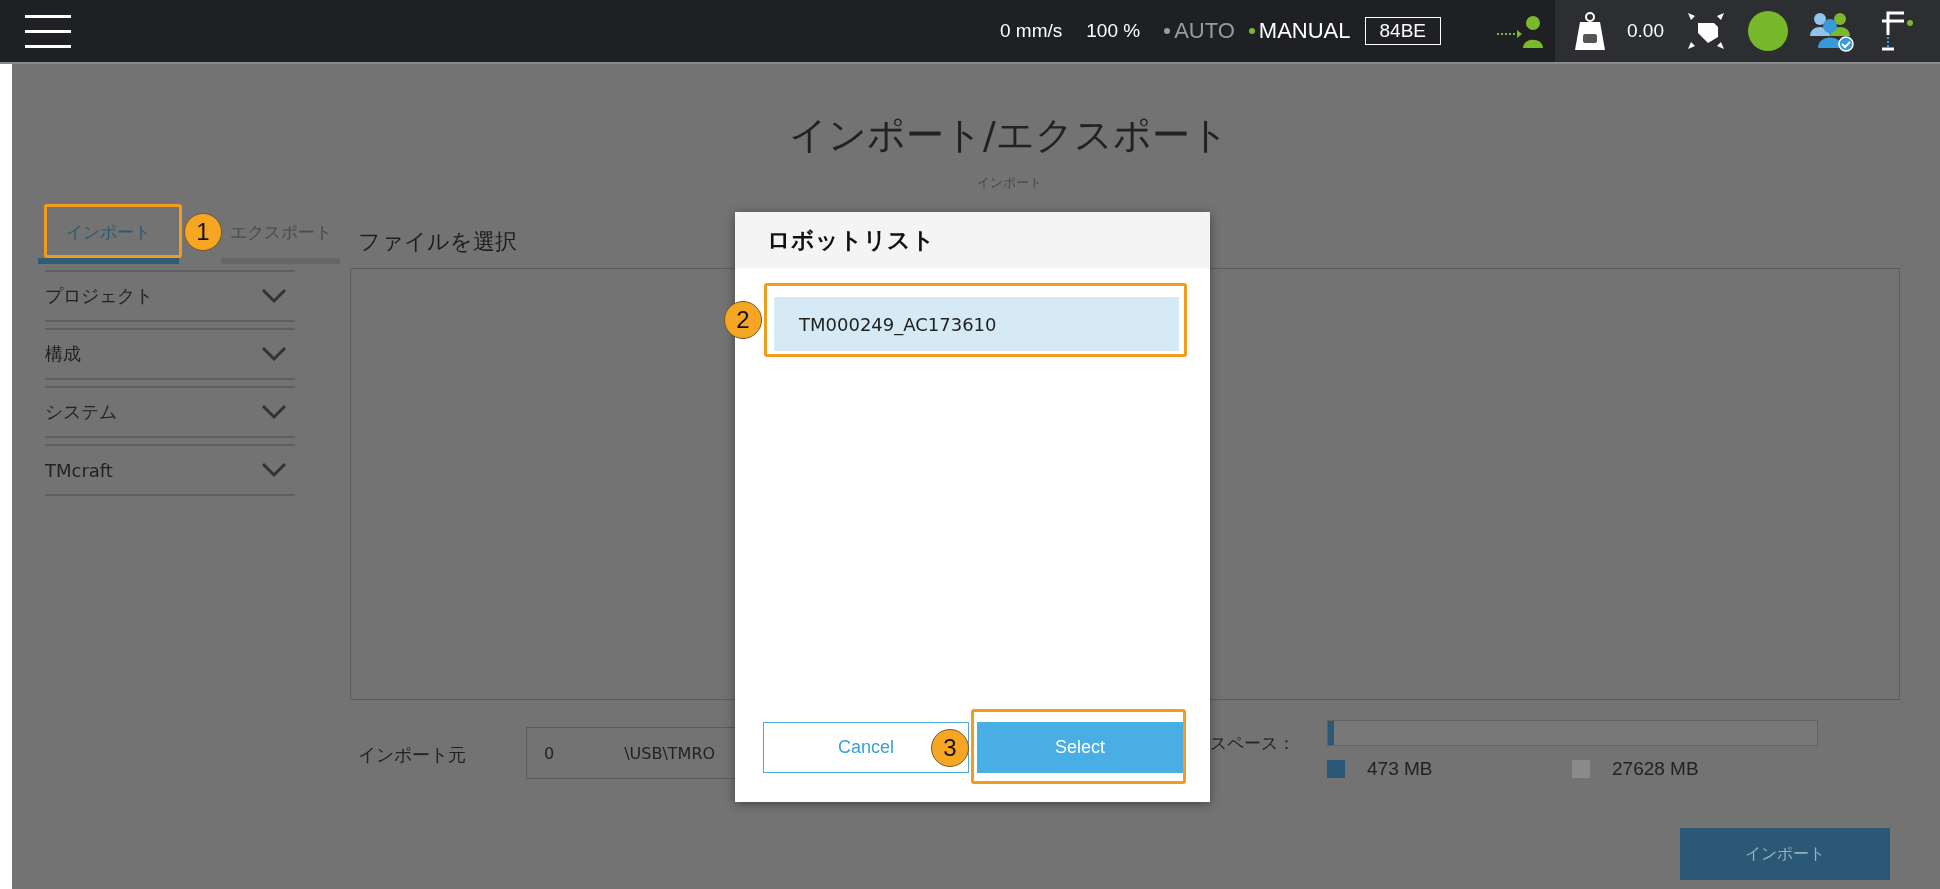 The width and height of the screenshot is (1940, 889). What do you see at coordinates (1336, 769) in the screenshot?
I see `legend-swatch` at bounding box center [1336, 769].